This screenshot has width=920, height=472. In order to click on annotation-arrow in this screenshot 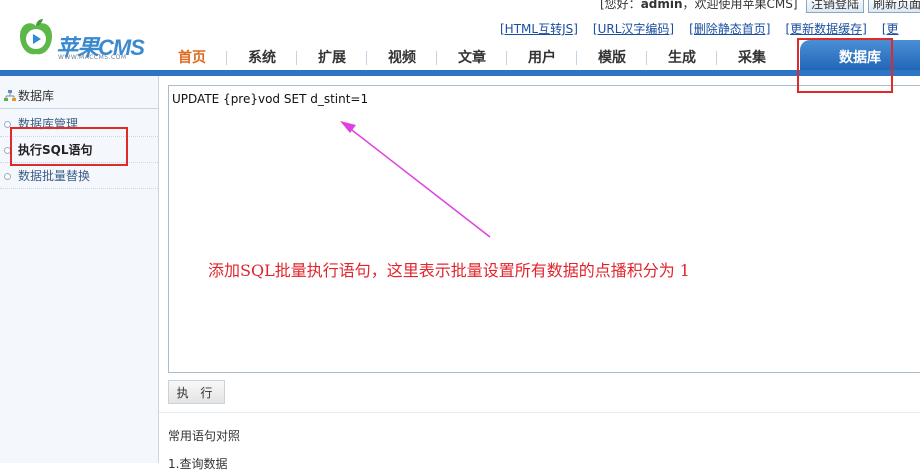, I will do `click(415, 179)`.